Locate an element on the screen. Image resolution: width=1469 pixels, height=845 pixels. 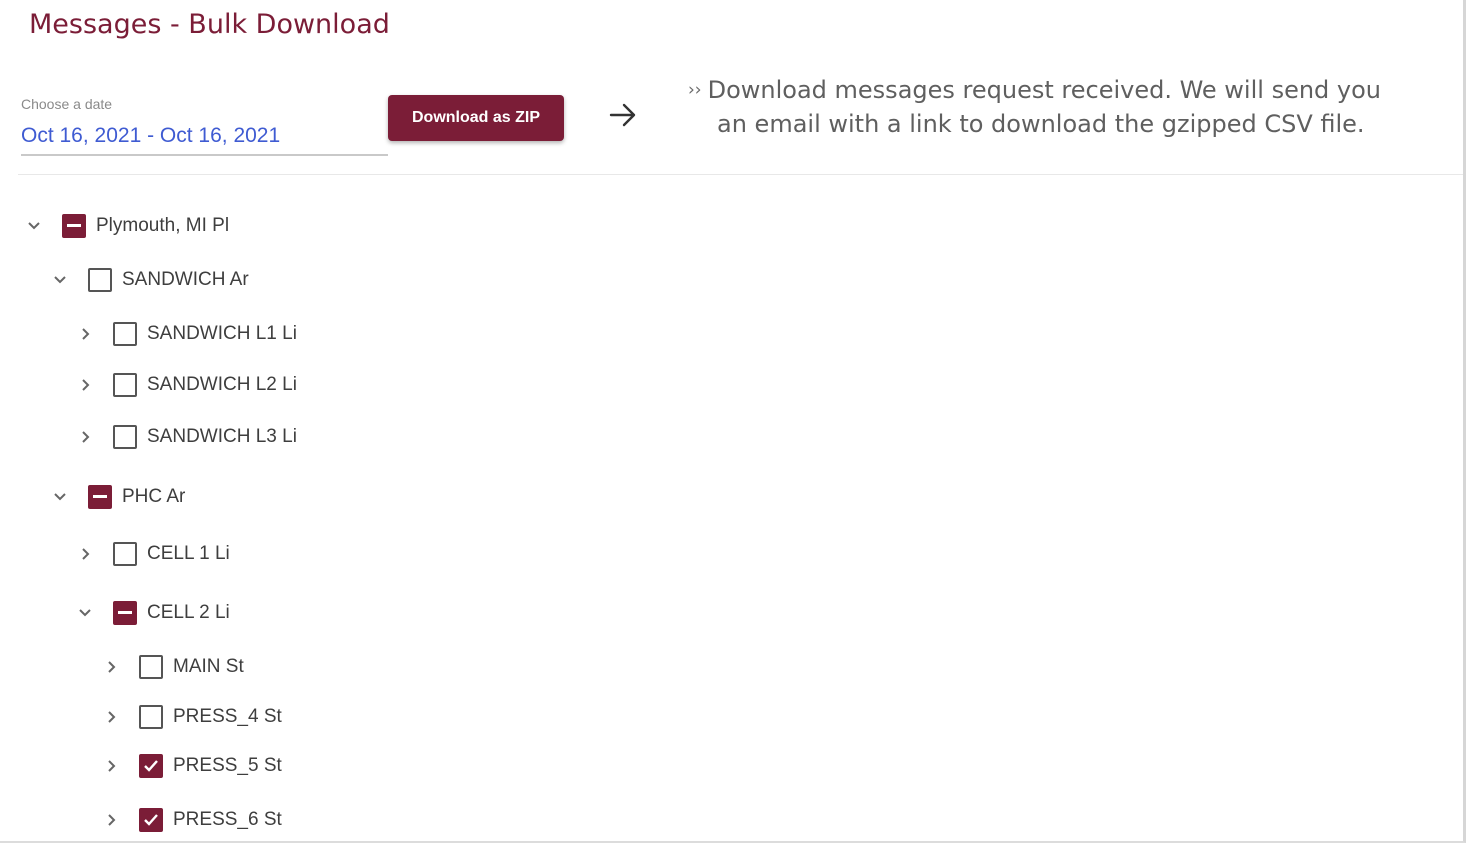
tree-node: SANDWICH Ar is located at coordinates (150, 280).